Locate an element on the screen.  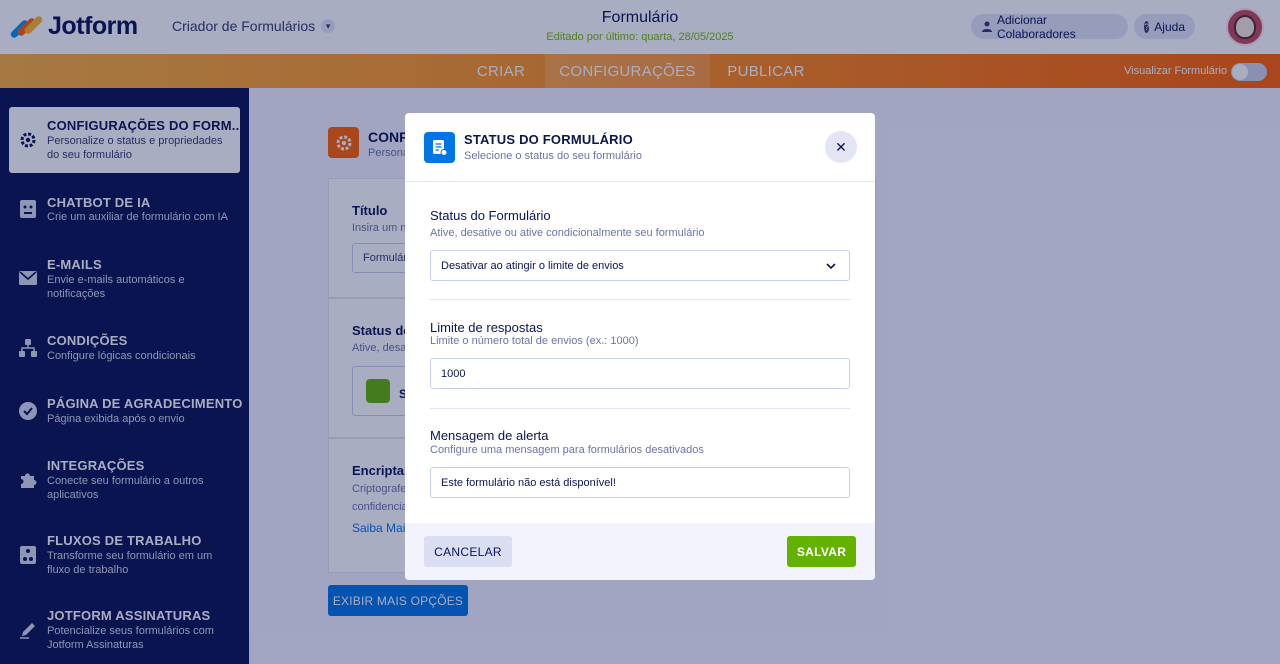
modal-footer: CANCELAR SALVAR is located at coordinates (640, 551).